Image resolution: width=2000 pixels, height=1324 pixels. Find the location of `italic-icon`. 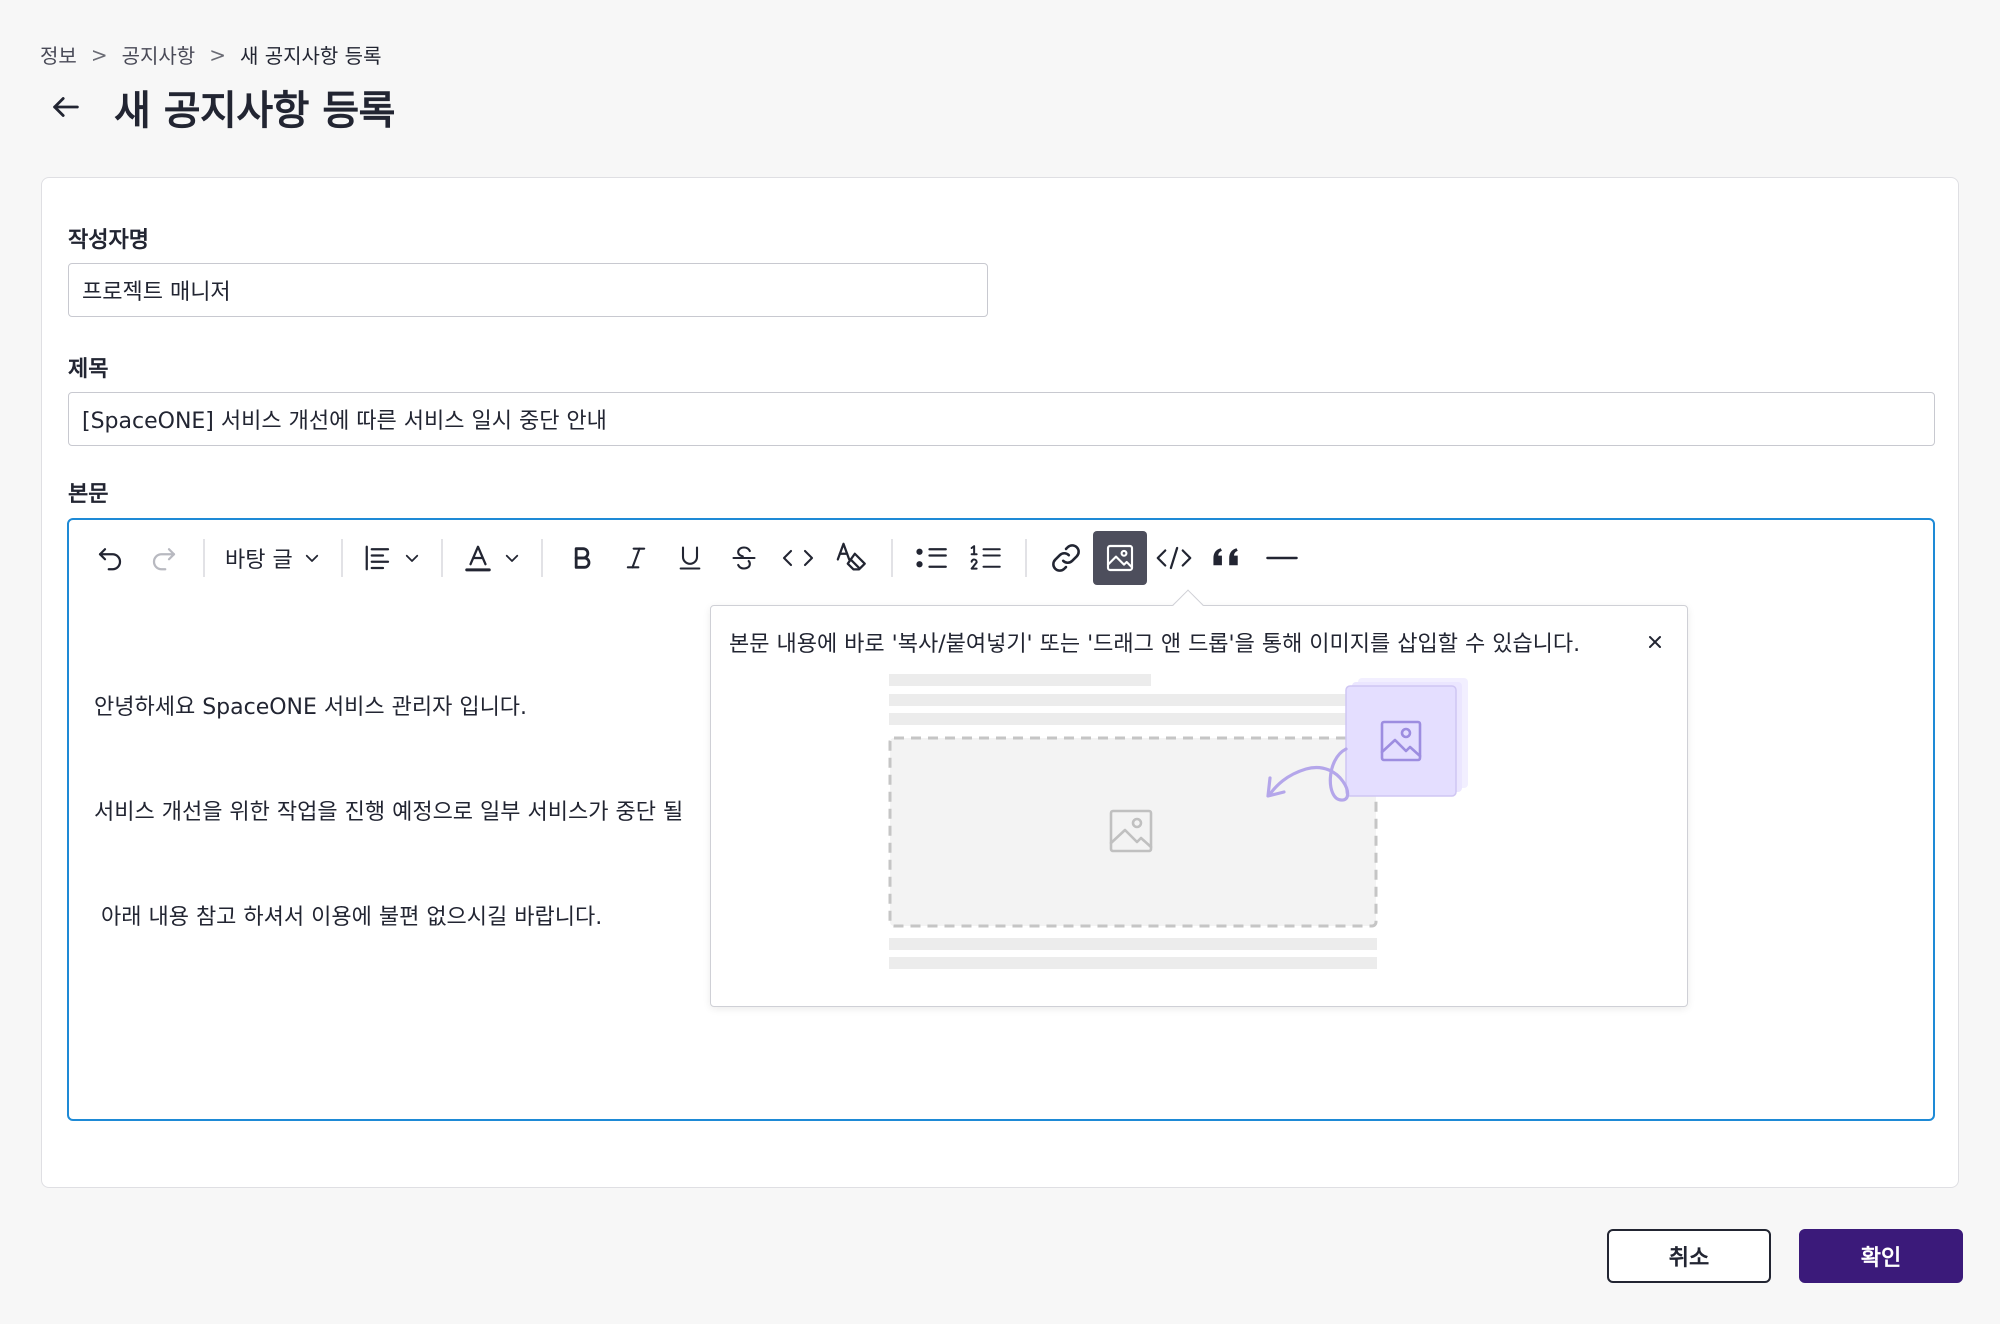

italic-icon is located at coordinates (635, 558).